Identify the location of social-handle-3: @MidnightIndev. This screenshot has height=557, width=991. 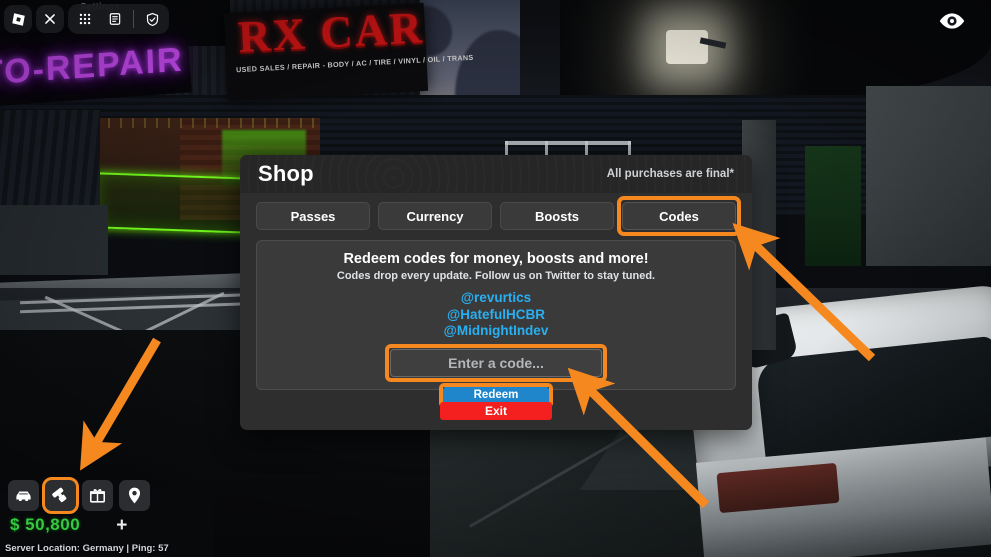
(496, 331).